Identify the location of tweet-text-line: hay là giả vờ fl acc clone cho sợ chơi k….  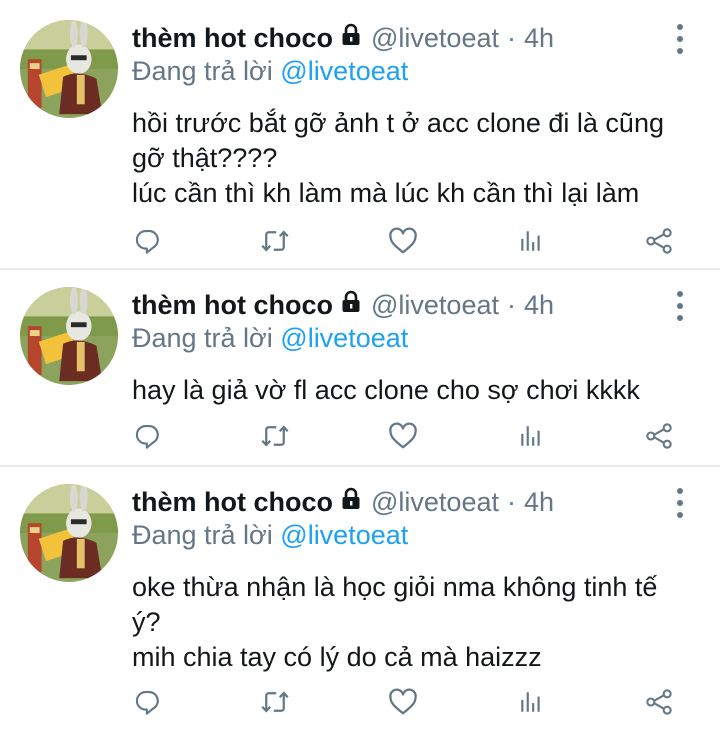
(386, 390).